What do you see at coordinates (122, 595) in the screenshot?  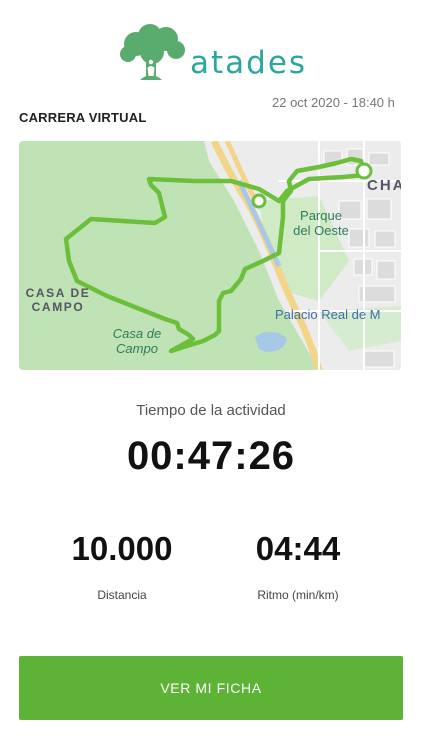 I see `distance-label: Distancia` at bounding box center [122, 595].